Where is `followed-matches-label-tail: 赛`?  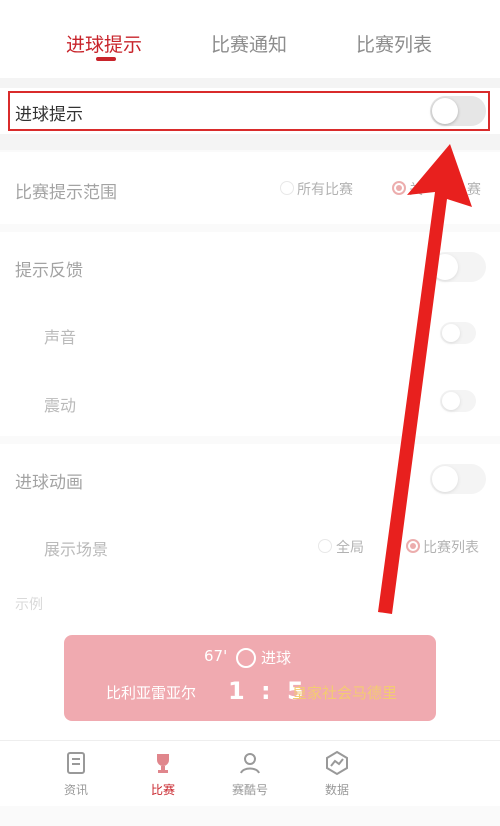 followed-matches-label-tail: 赛 is located at coordinates (474, 190).